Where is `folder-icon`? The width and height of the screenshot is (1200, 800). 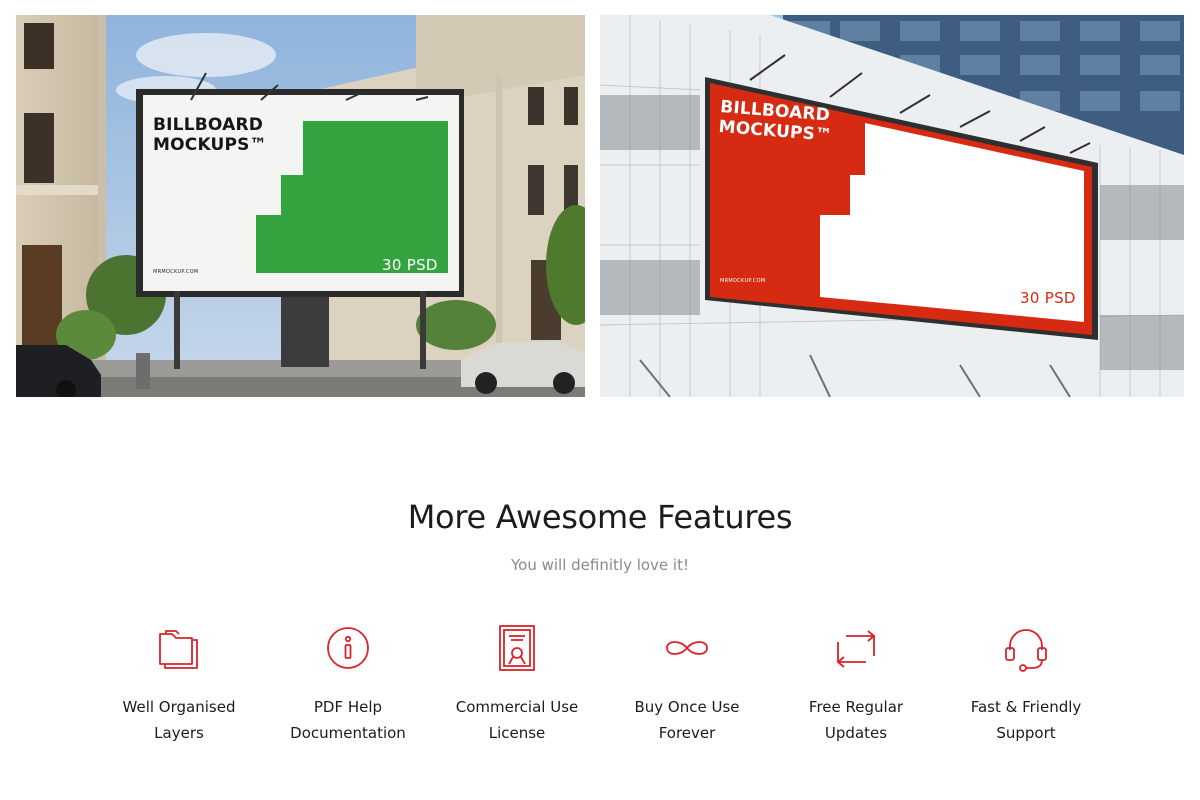 folder-icon is located at coordinates (179, 648).